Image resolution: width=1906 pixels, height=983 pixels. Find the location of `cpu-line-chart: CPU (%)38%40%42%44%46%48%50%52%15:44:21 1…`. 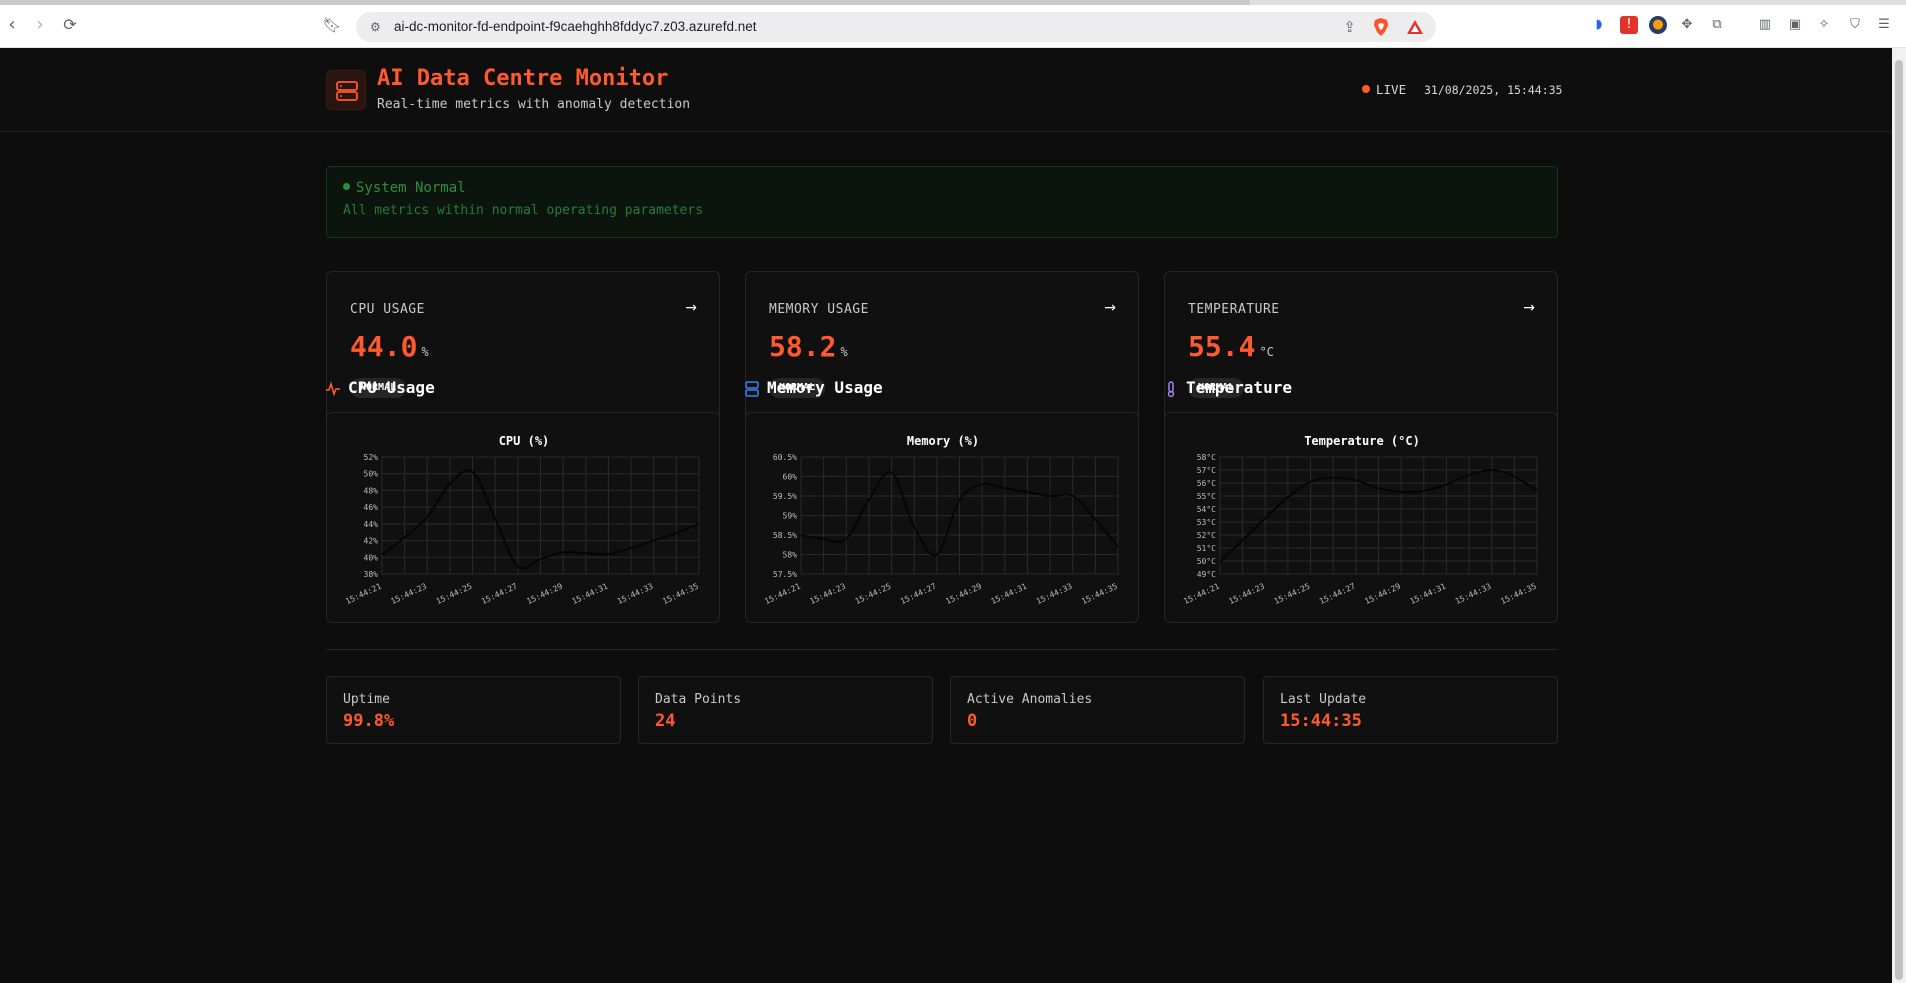

cpu-line-chart: CPU (%)38%40%42%44%46%48%50%52%15:44:21 1… is located at coordinates (522, 520).